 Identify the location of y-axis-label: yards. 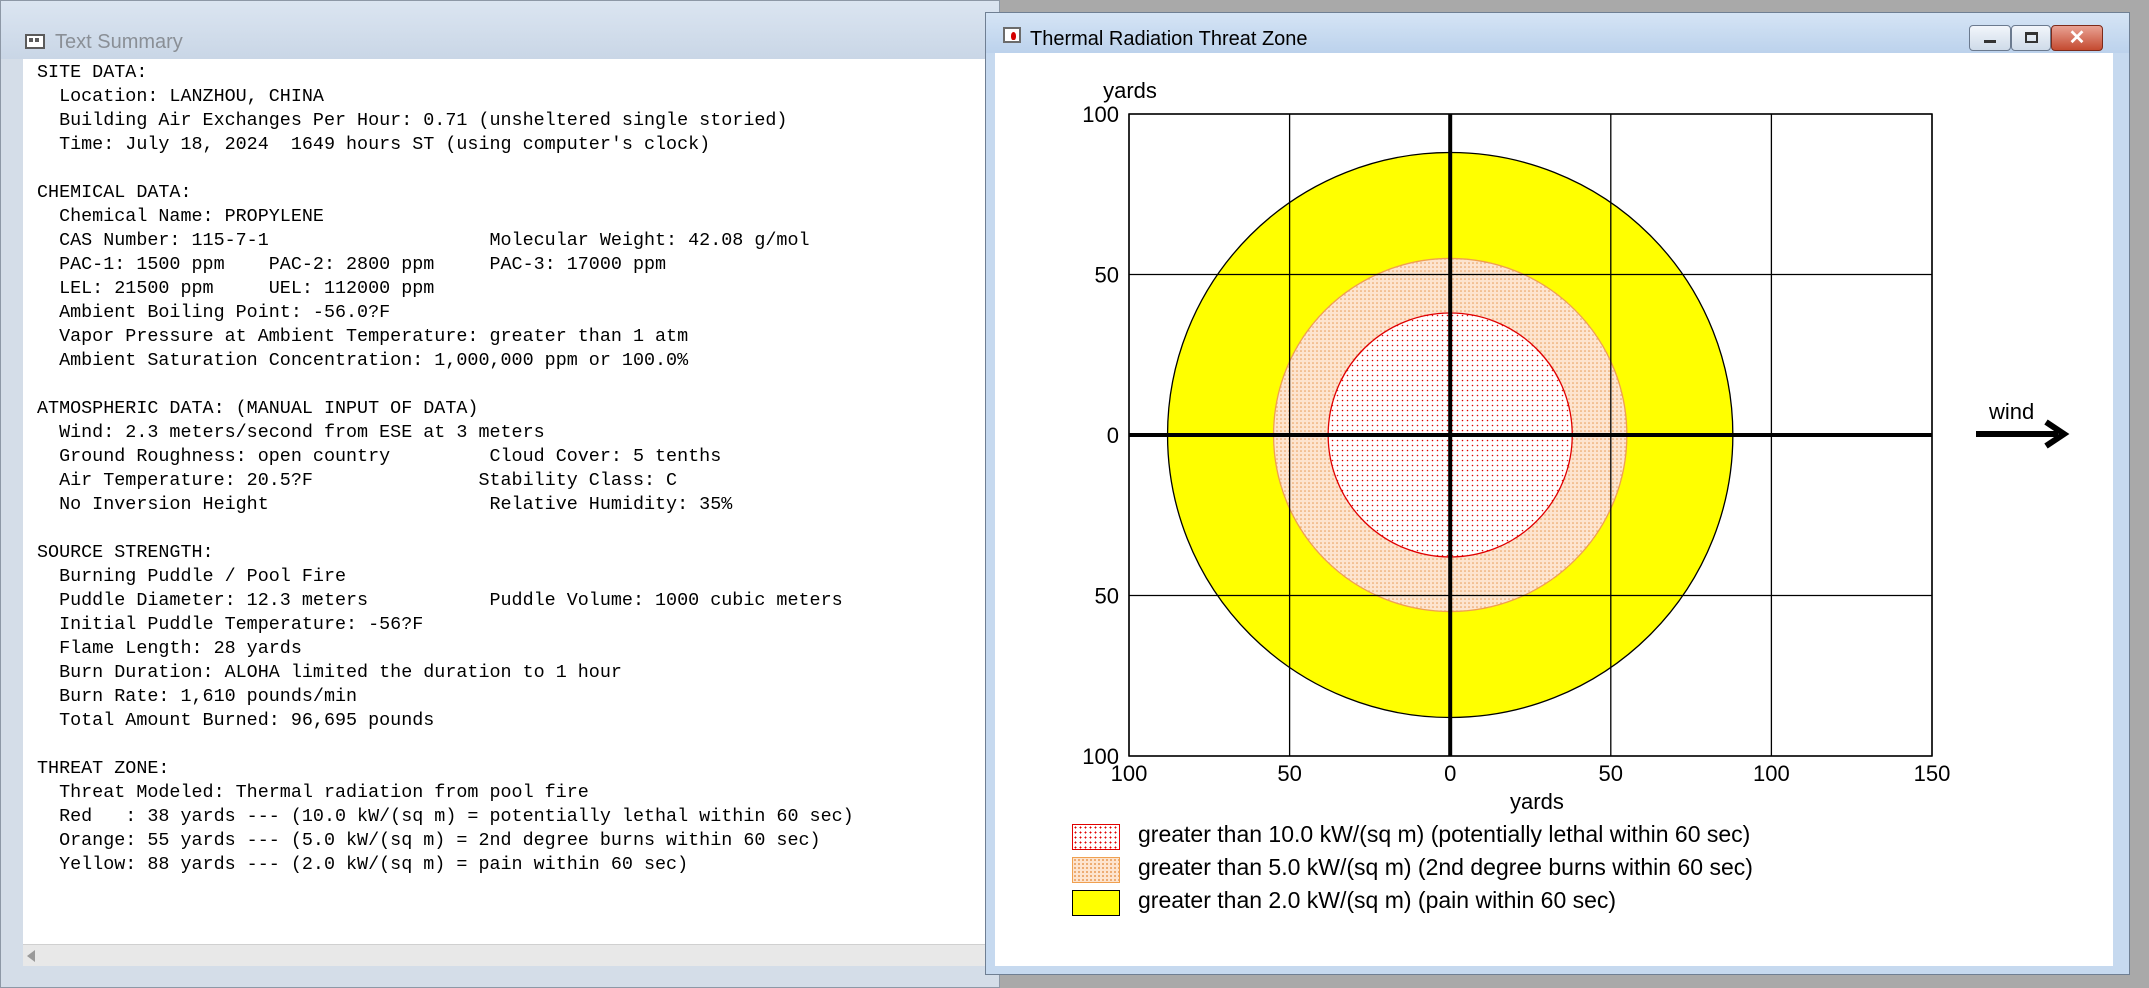
(1130, 90).